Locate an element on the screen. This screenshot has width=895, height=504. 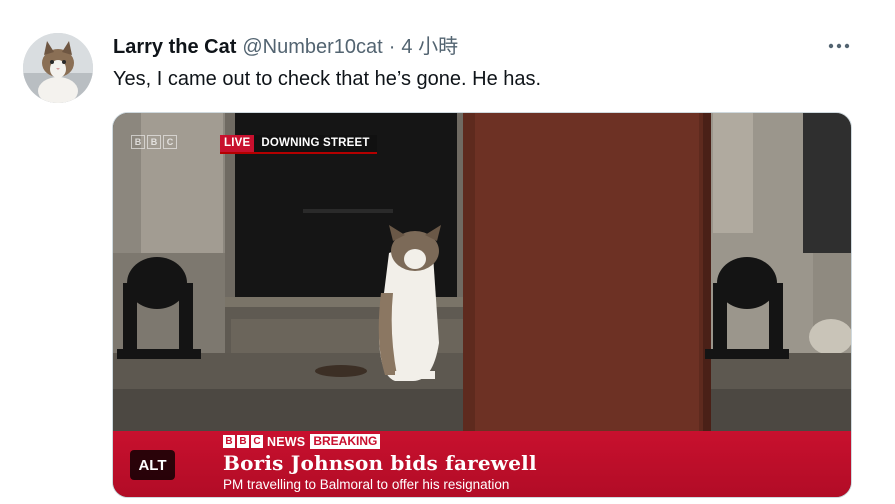
live-tag: LIVE DOWNING STREET is located at coordinates (298, 144).